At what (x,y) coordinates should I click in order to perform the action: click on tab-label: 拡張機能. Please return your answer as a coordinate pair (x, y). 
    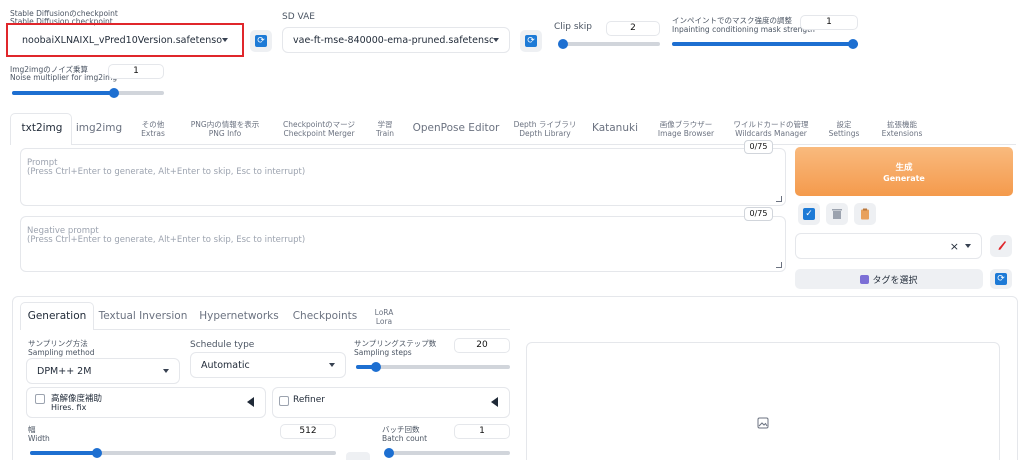
    Looking at the image, I should click on (902, 124).